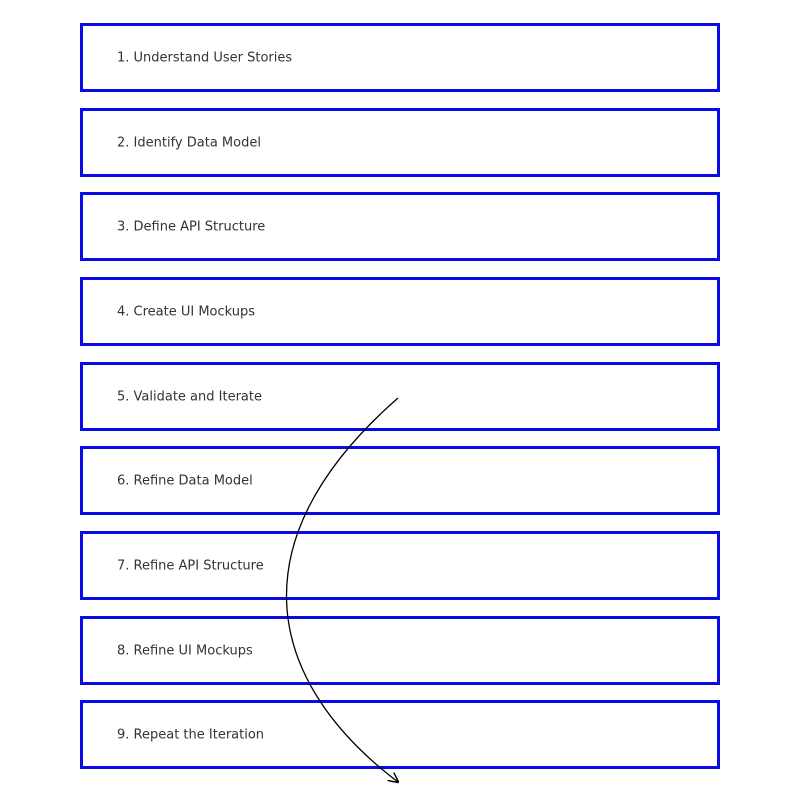 The width and height of the screenshot is (800, 800). I want to click on step-label-9: 9. Repeat the Iteration, so click(191, 734).